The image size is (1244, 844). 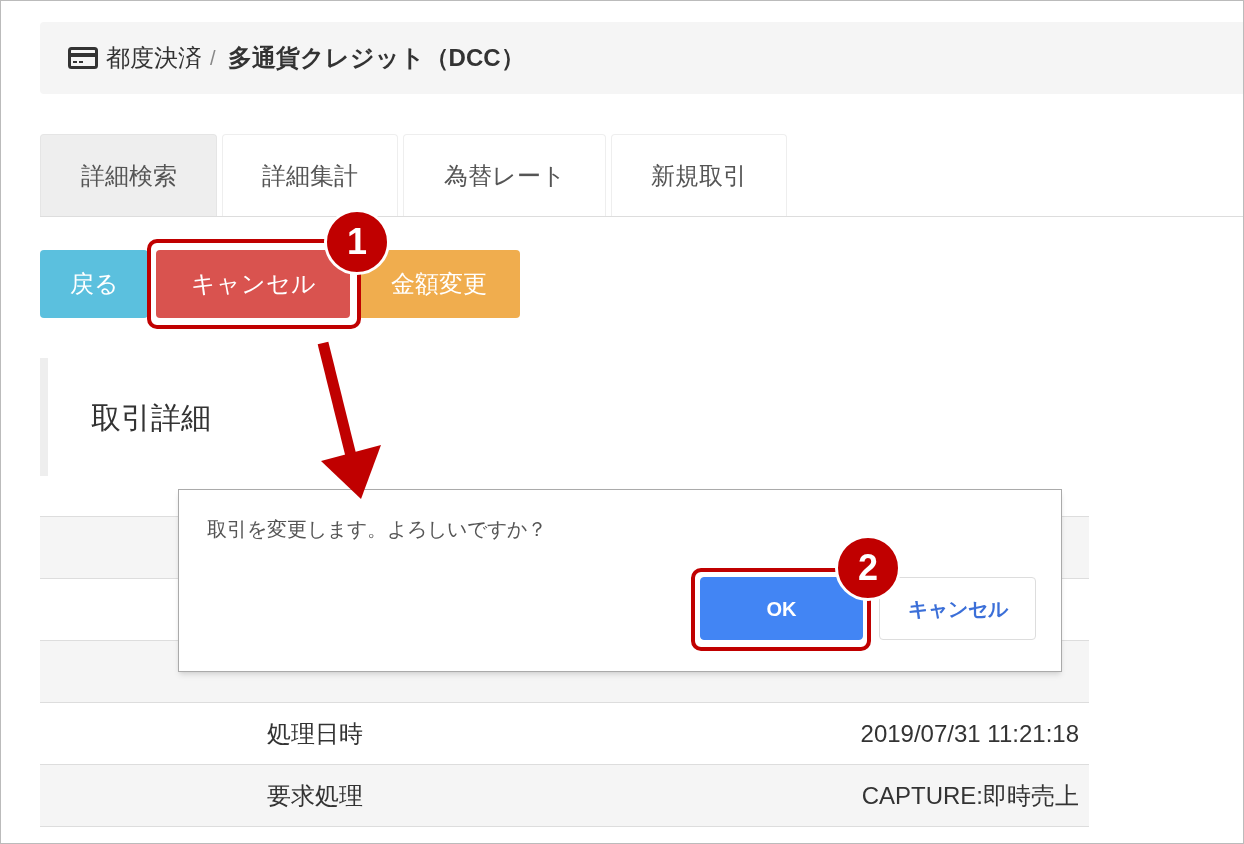 I want to click on row-label: 要求処理, so click(x=315, y=795).